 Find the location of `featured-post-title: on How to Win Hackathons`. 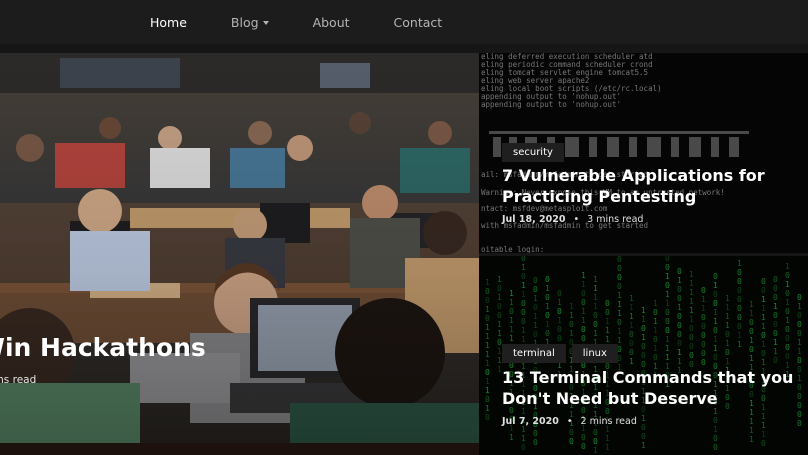

featured-post-title: on How to Win Hackathons is located at coordinates (103, 347).